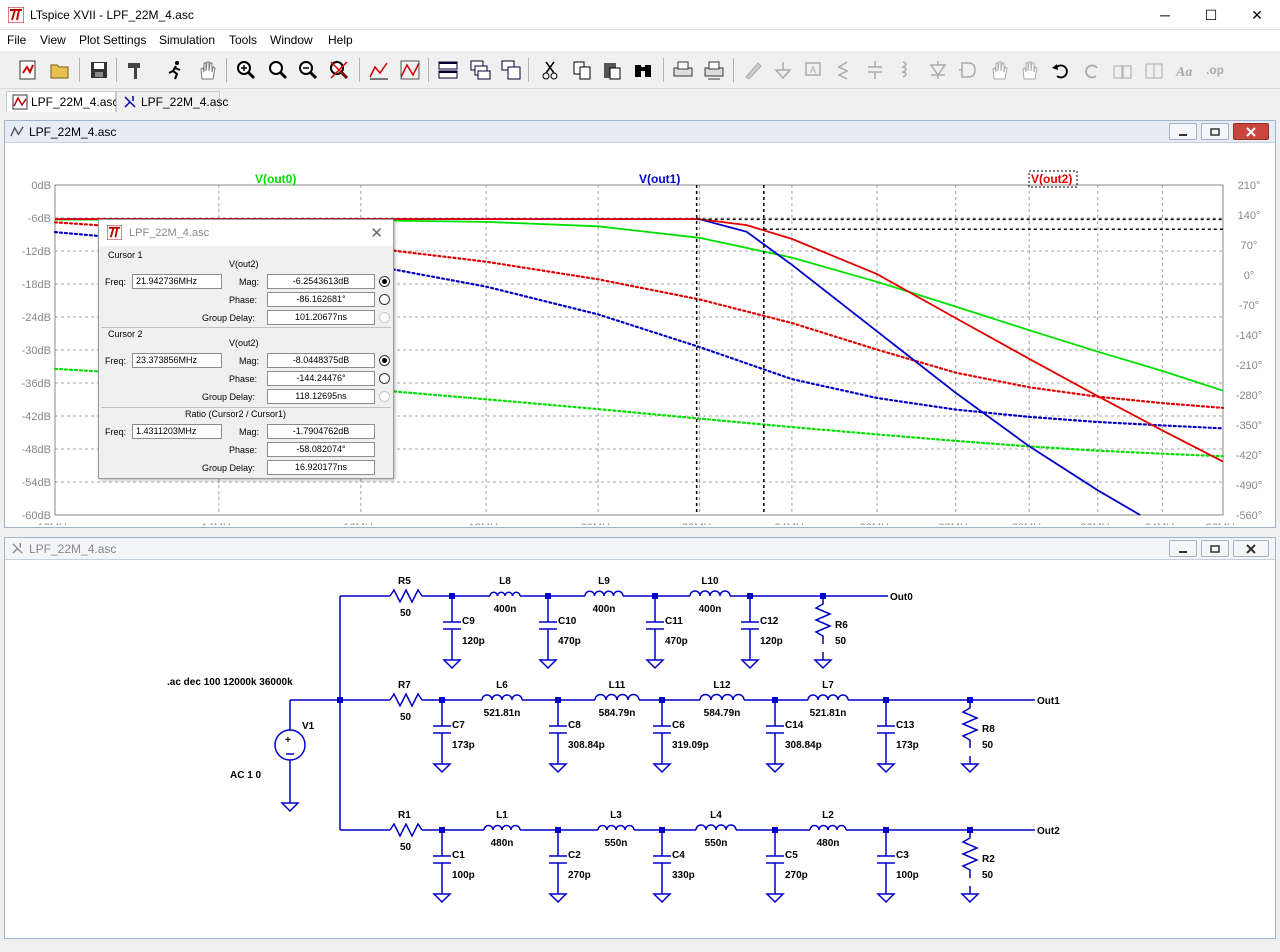 Image resolution: width=1280 pixels, height=952 pixels. Describe the element at coordinates (567, 621) in the screenshot. I see `capacitor-C10-name: C10` at that location.